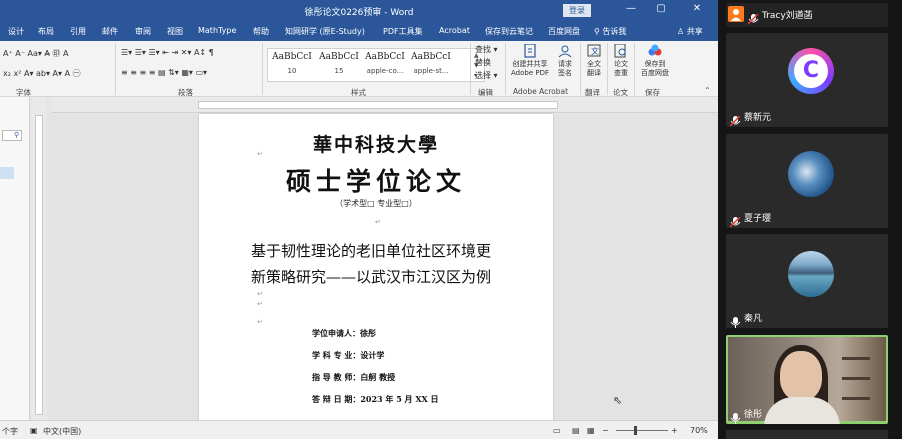 This screenshot has height=439, width=902. Describe the element at coordinates (707, 90) in the screenshot. I see `collapse-ribbon-icon: ⌃` at that location.